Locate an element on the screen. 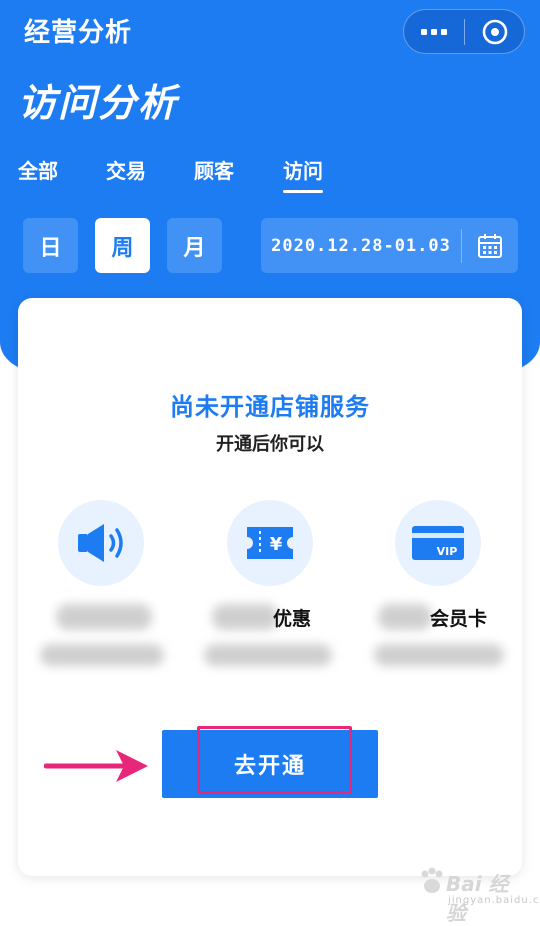  watermark-url: jingyan.baidu.com is located at coordinates (494, 900).